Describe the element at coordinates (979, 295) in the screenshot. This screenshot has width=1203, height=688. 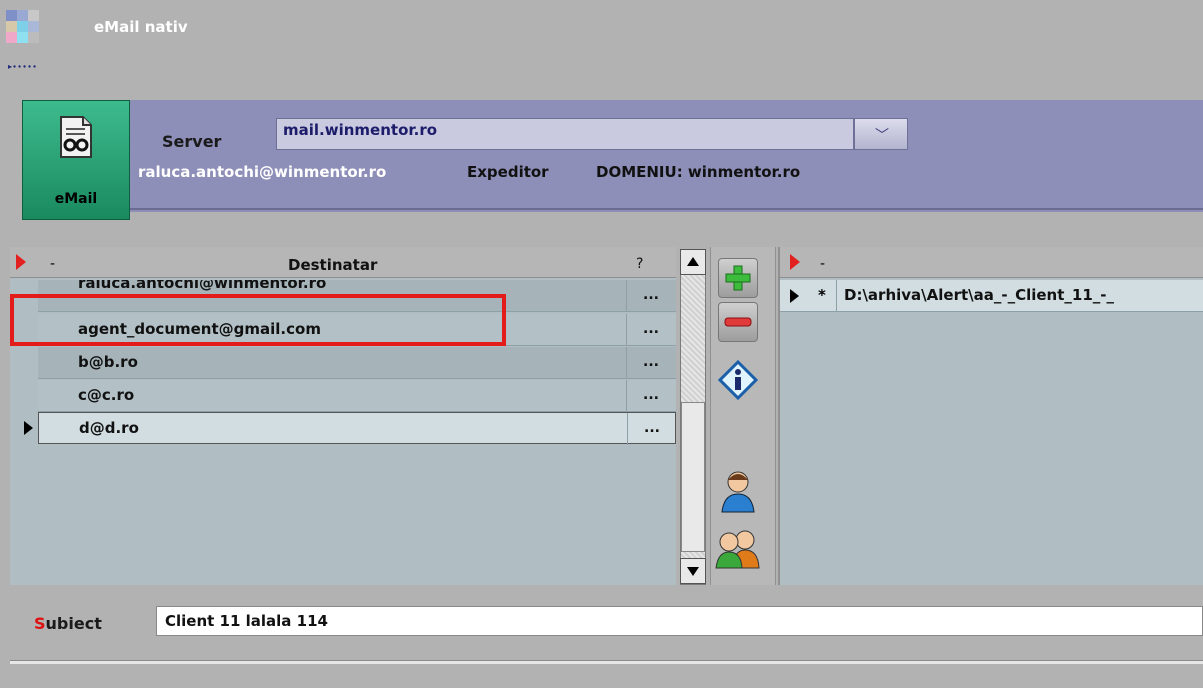
I see `attachment-path: D:\arhiva\Alert\aa_-_Client_11_-_` at that location.